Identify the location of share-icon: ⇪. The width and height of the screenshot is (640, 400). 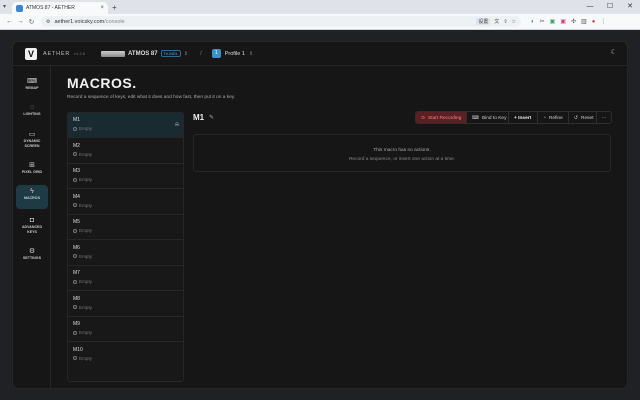
(505, 22).